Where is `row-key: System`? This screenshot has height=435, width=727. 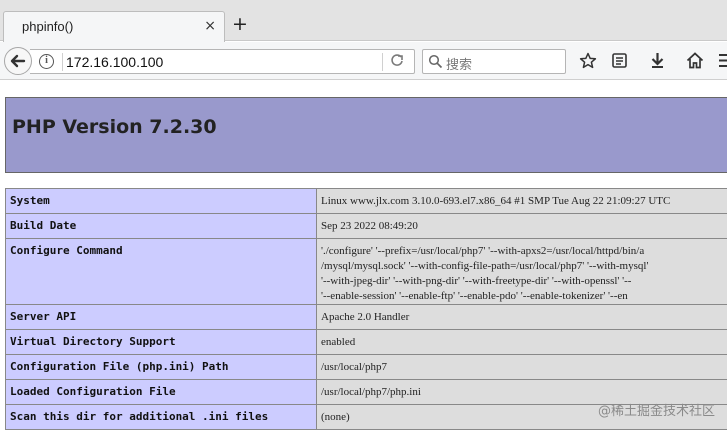
row-key: System is located at coordinates (161, 201).